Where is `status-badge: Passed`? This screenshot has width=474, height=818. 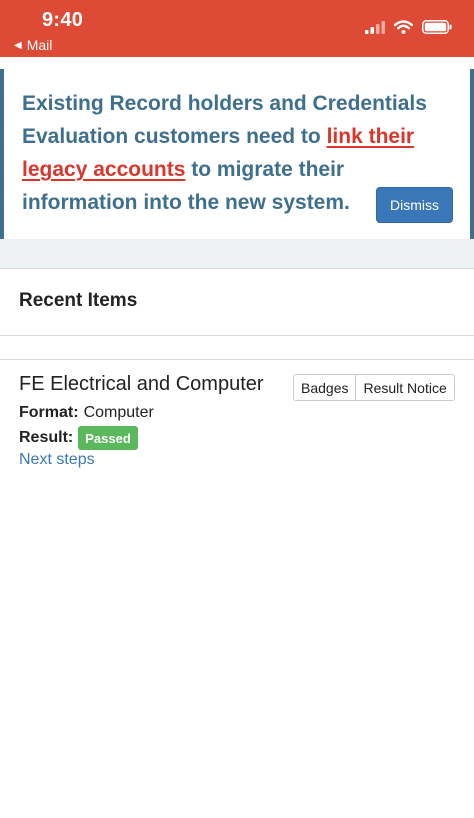 status-badge: Passed is located at coordinates (108, 438).